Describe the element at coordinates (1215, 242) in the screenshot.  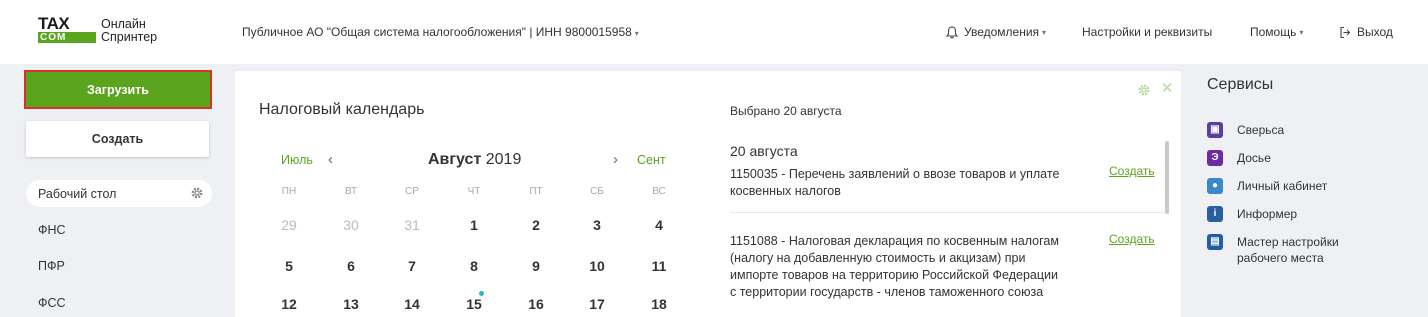
I see `wizard-icon: ▤` at that location.